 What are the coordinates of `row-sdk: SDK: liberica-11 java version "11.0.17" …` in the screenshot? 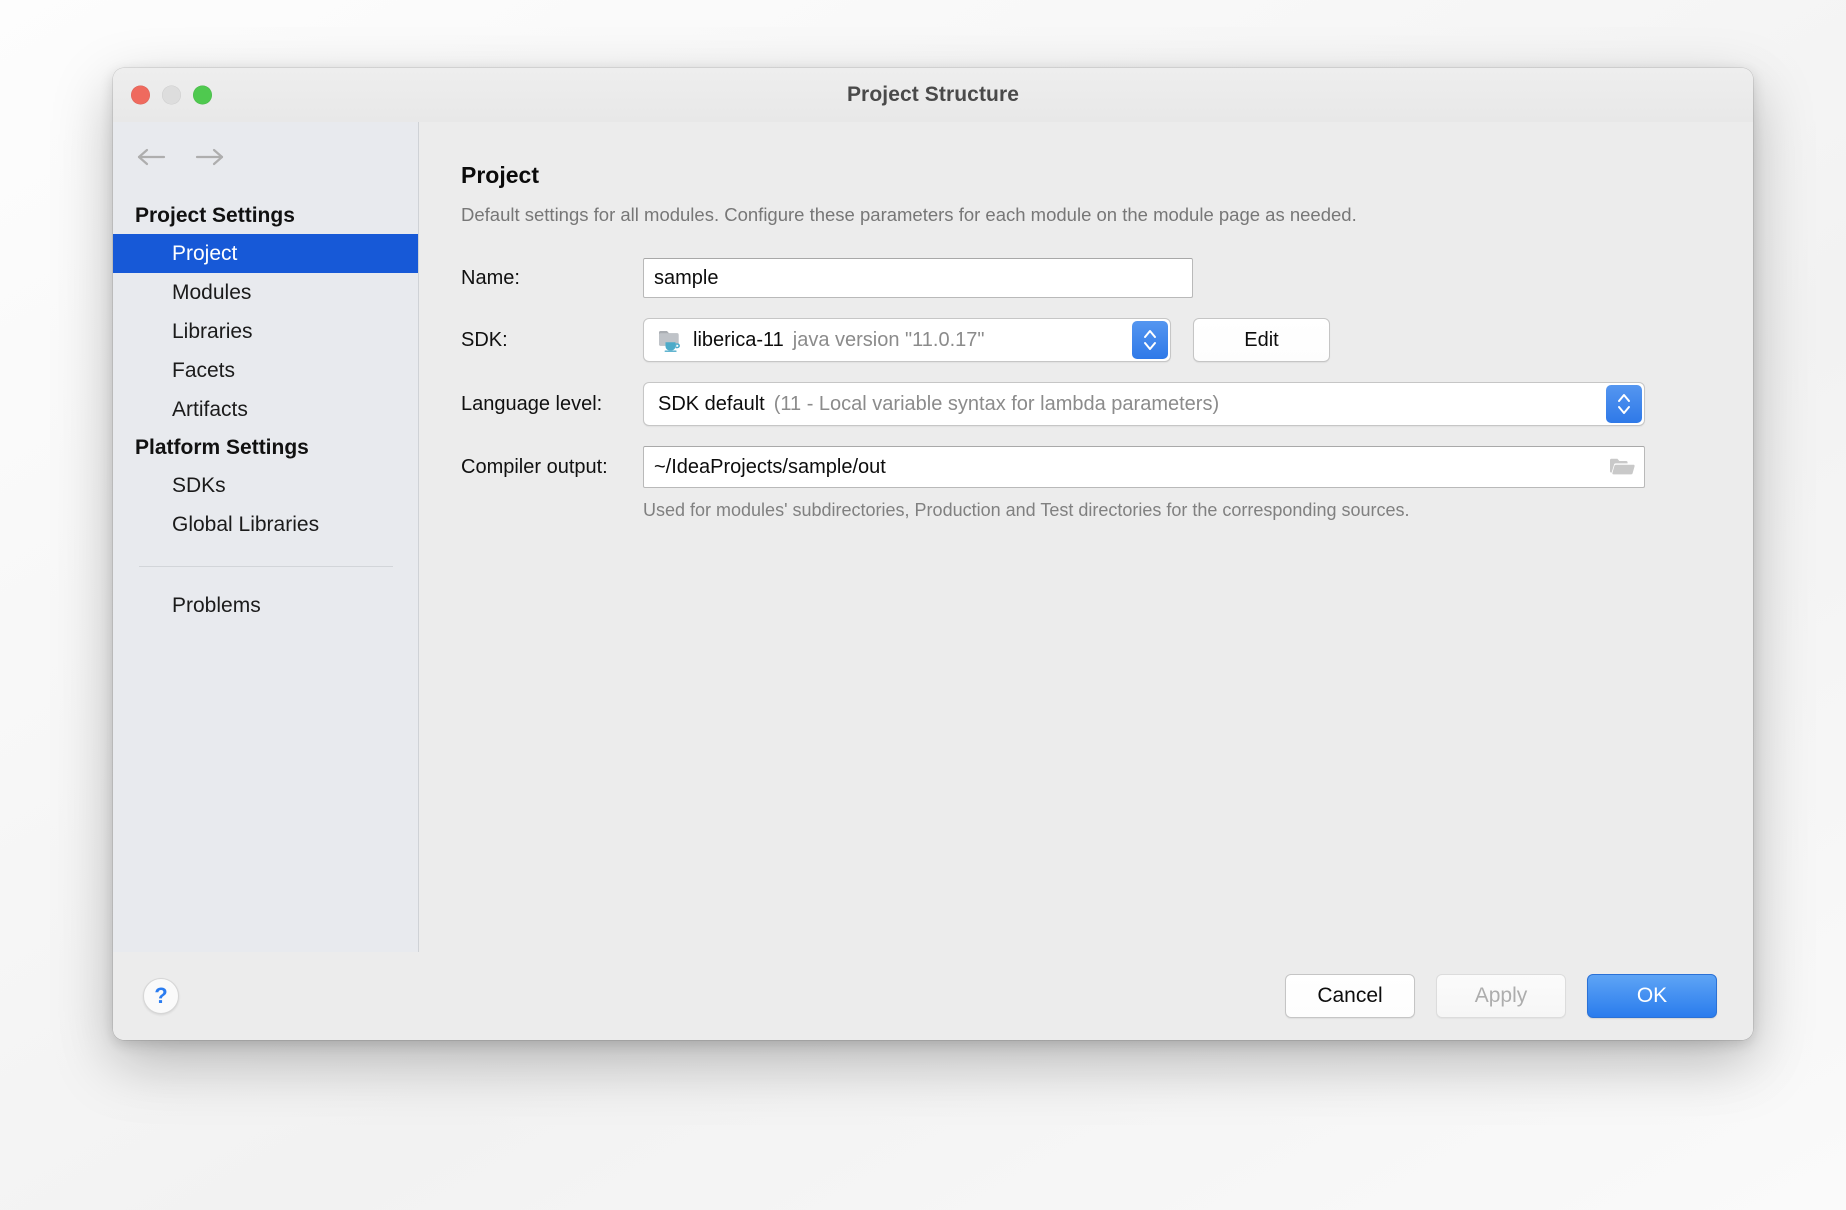 It's located at (1086, 340).